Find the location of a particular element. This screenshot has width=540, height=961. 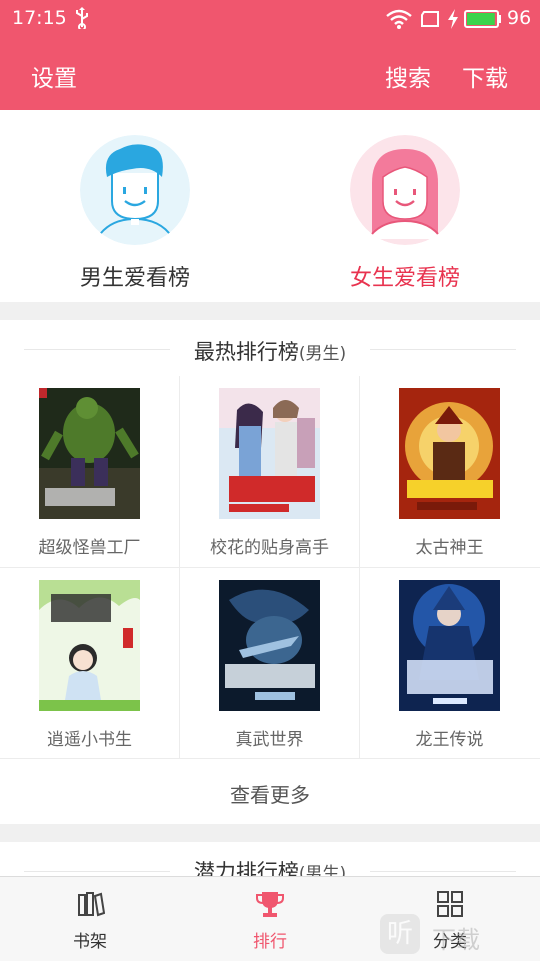

book-item: 校花的贴身高手 is located at coordinates (269, 471).